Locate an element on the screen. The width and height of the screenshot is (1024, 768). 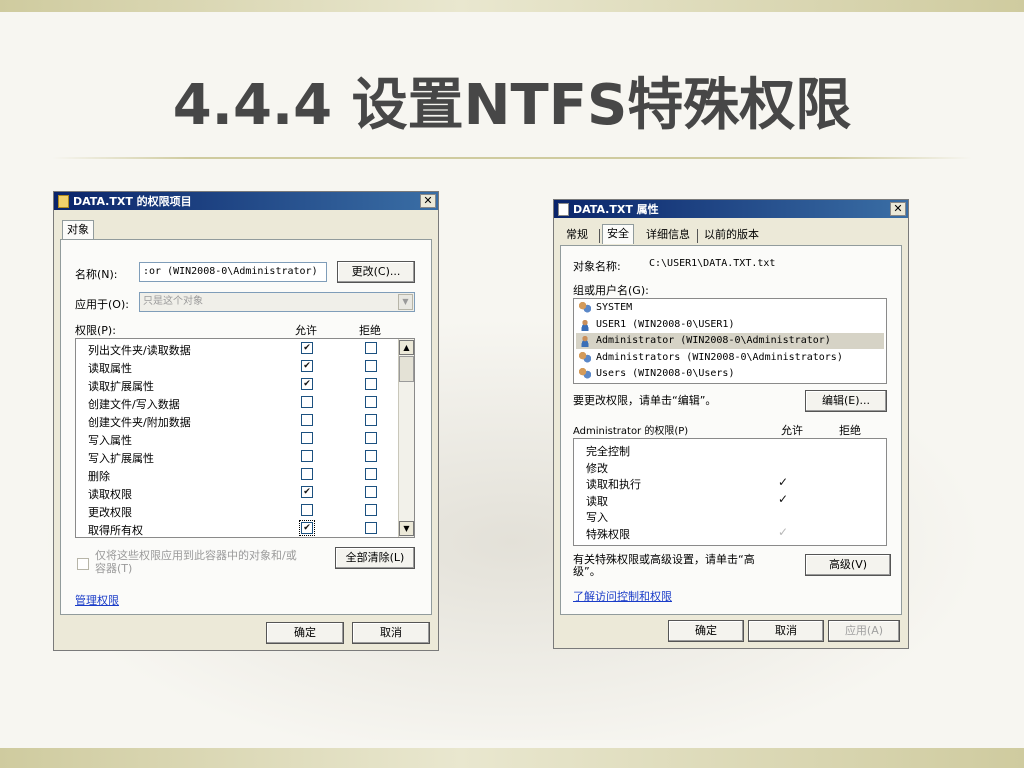
permission-row: 读取扩展属性 is located at coordinates (236, 385).